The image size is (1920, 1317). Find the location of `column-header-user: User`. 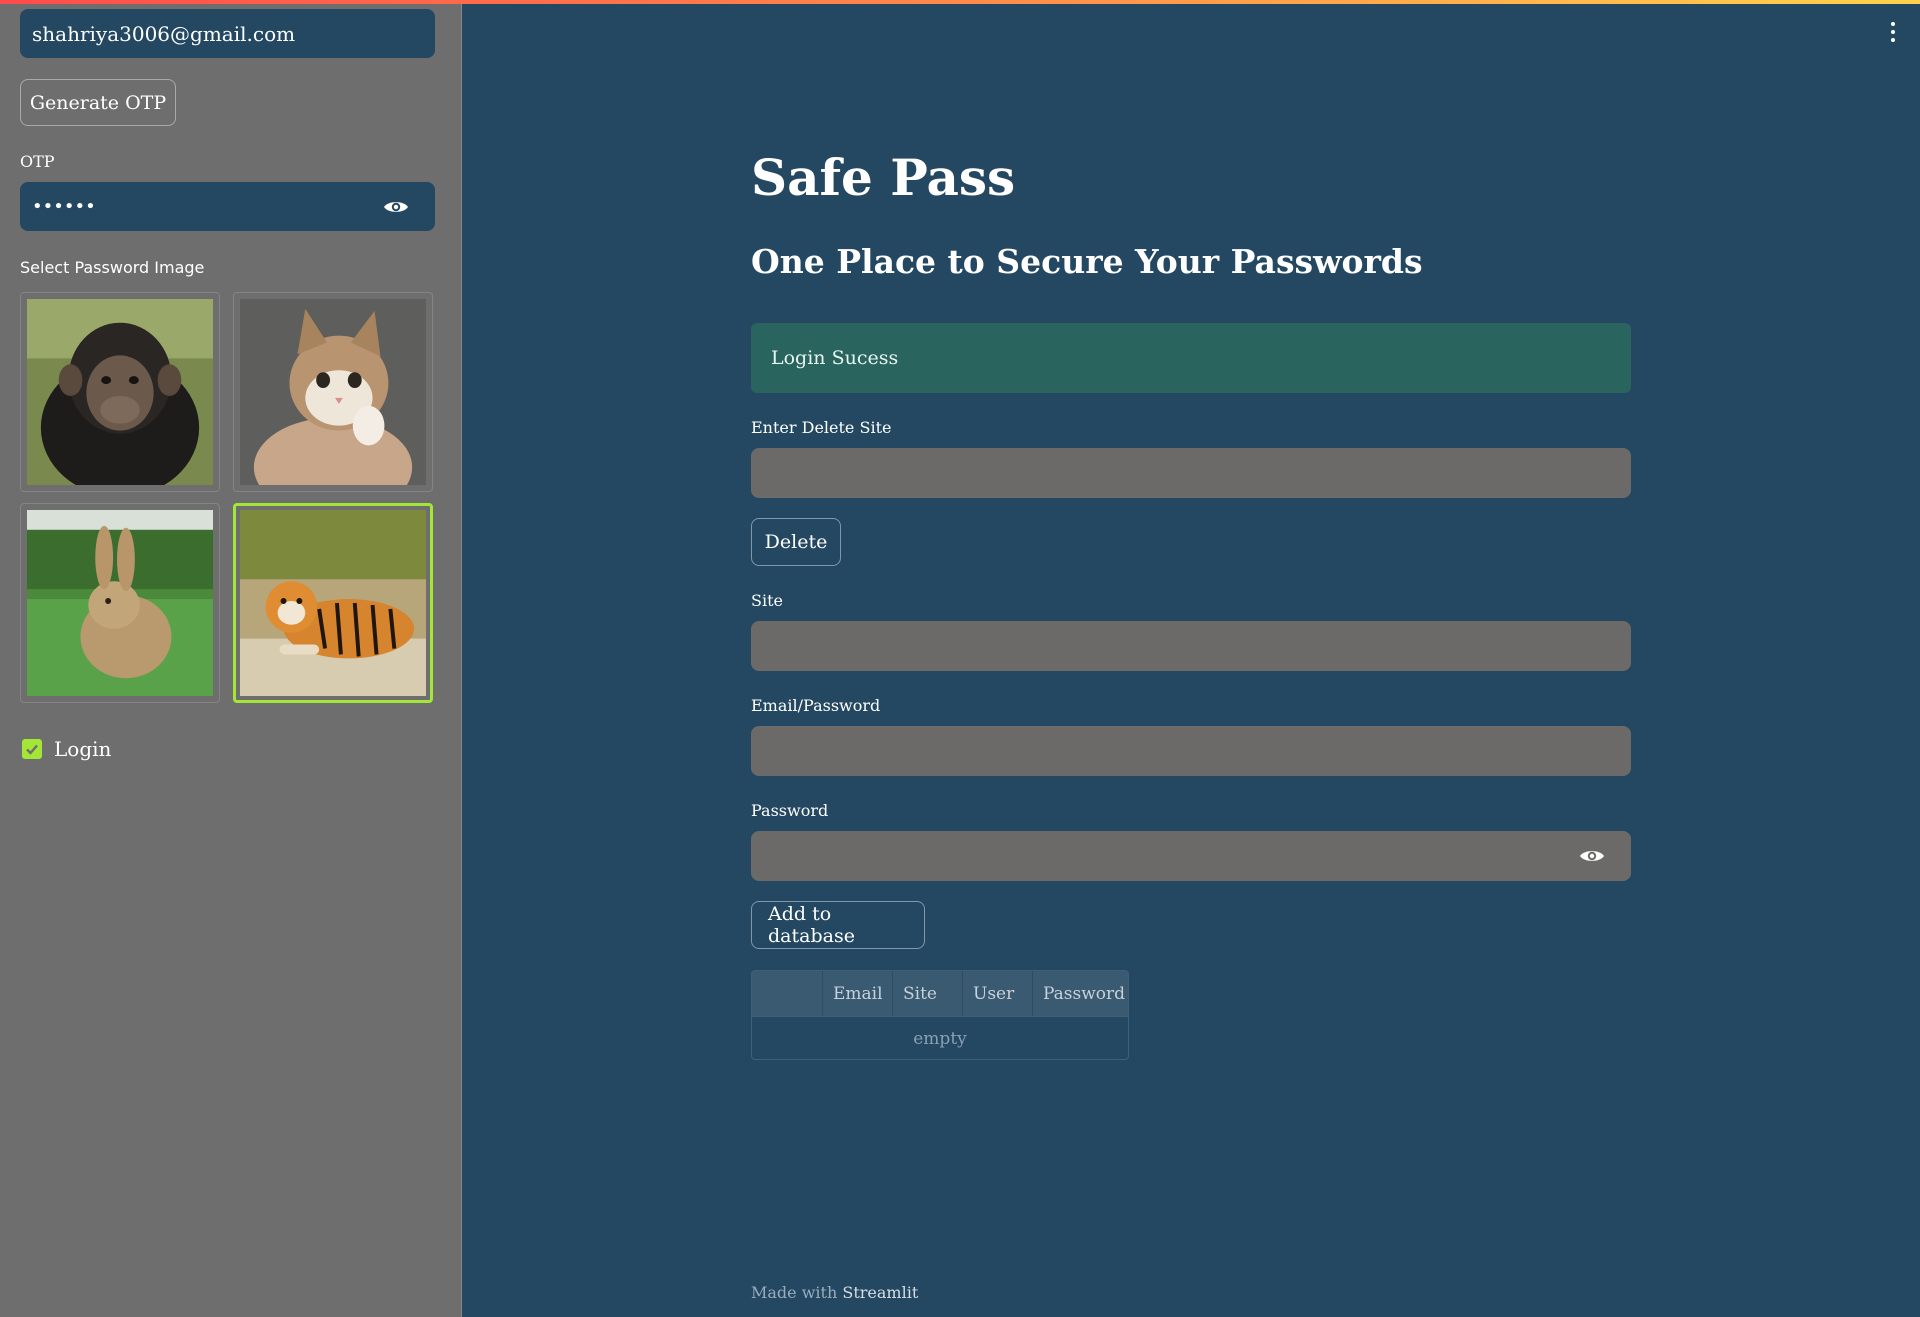

column-header-user: User is located at coordinates (997, 993).